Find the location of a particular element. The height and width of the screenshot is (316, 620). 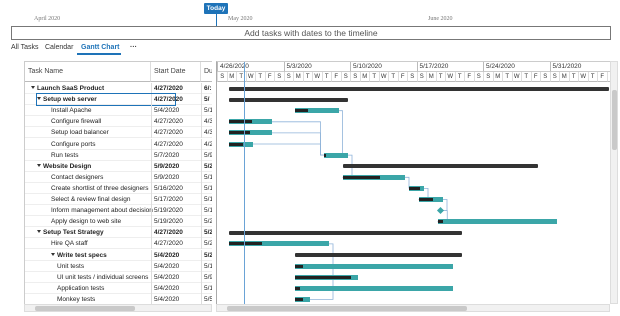

column-header-duration: Du is located at coordinates (206, 72).